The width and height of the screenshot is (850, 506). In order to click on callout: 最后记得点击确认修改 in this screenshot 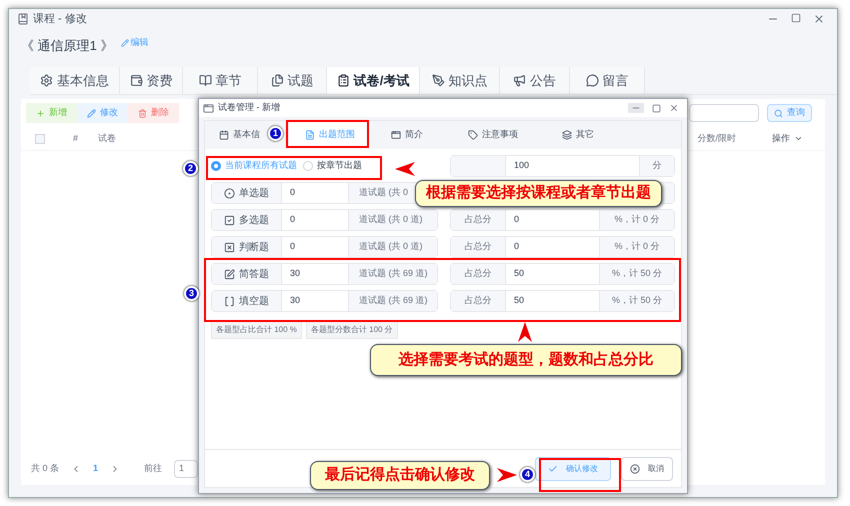, I will do `click(400, 475)`.